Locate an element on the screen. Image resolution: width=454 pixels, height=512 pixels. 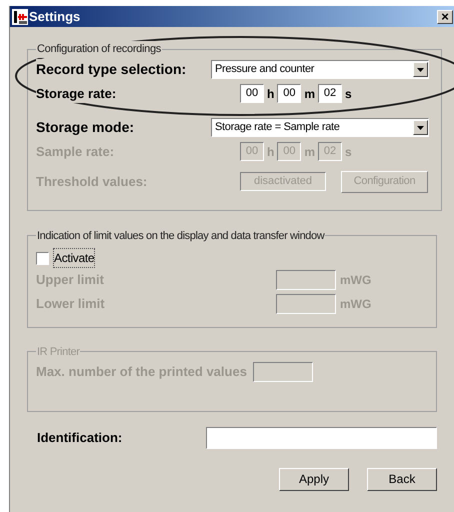
dropdown: Storage rate = Sample rate is located at coordinates (320, 127).